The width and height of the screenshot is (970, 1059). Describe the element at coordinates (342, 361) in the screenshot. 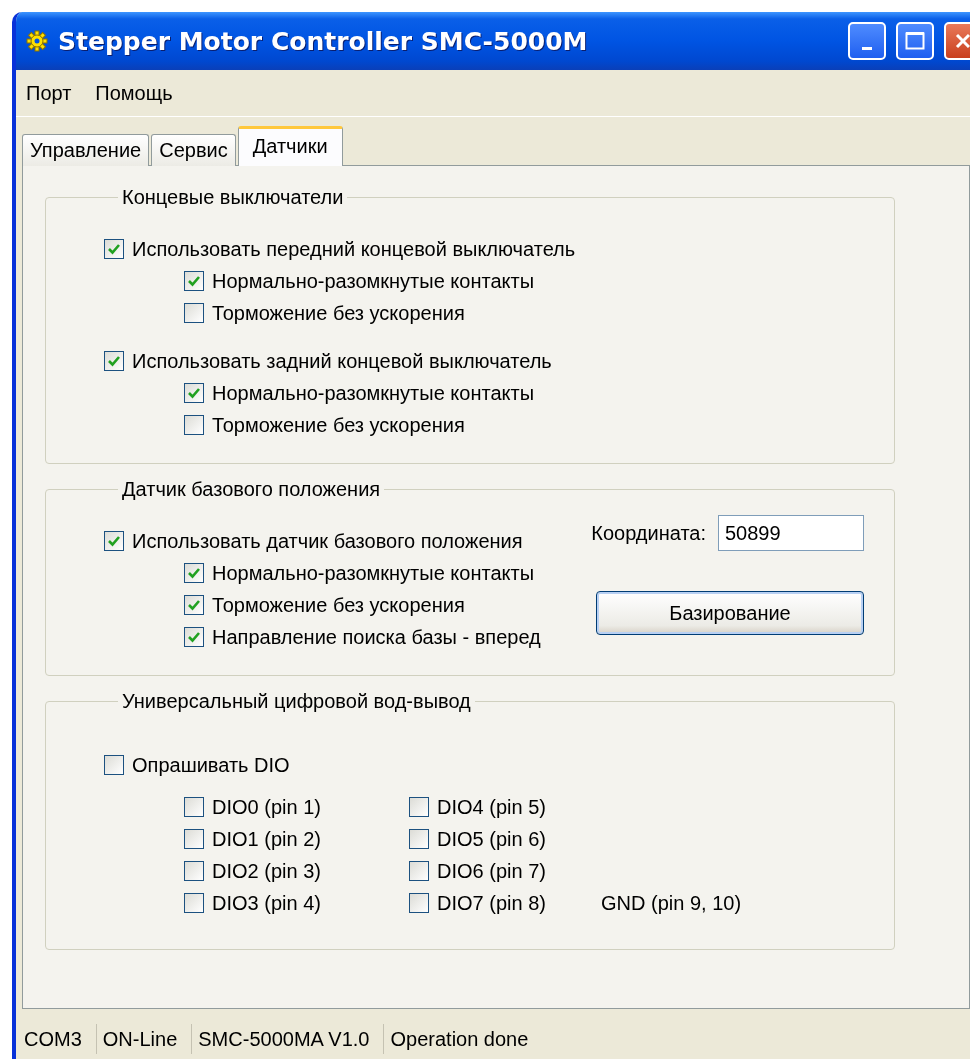

I see `checkbox-label: Использовать задний концевой выключатель` at that location.